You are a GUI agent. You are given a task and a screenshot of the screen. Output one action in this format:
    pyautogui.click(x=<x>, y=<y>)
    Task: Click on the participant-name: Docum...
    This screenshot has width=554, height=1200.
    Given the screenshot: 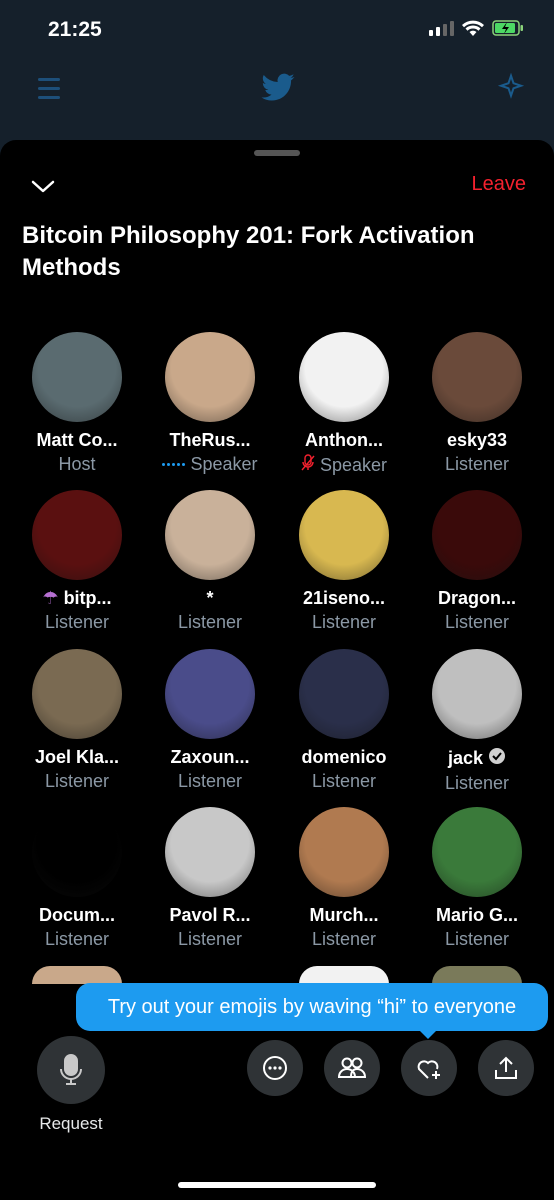 What is the action you would take?
    pyautogui.click(x=76, y=915)
    